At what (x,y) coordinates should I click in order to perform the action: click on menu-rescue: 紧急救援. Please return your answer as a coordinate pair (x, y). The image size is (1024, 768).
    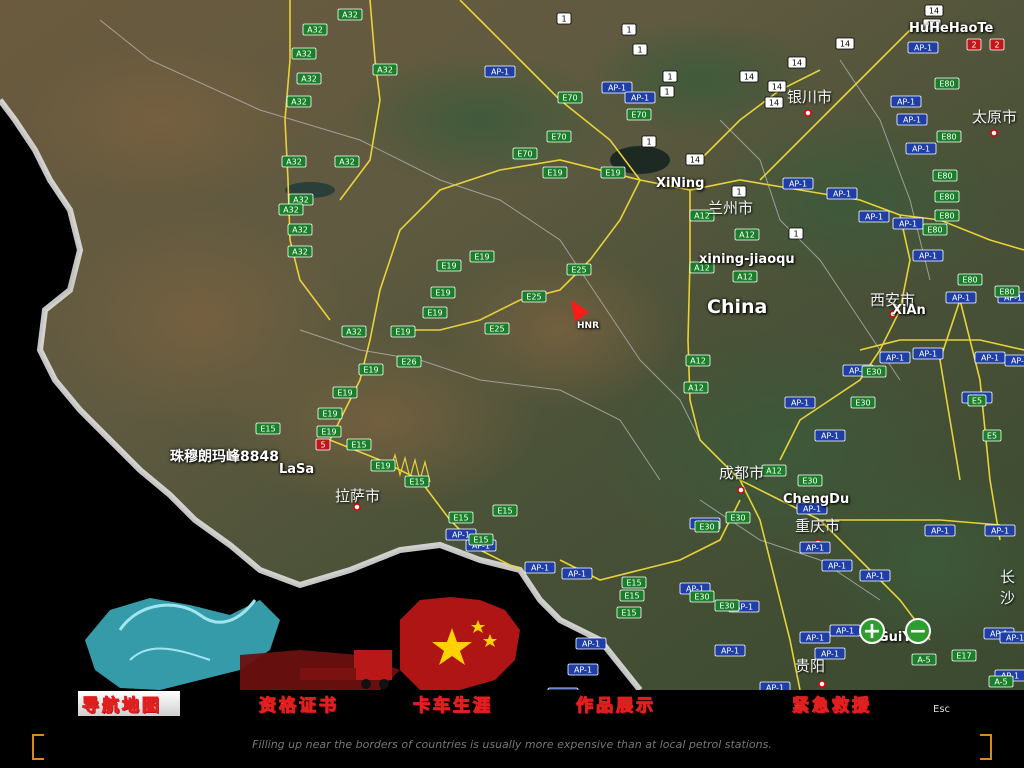
    Looking at the image, I should click on (832, 704).